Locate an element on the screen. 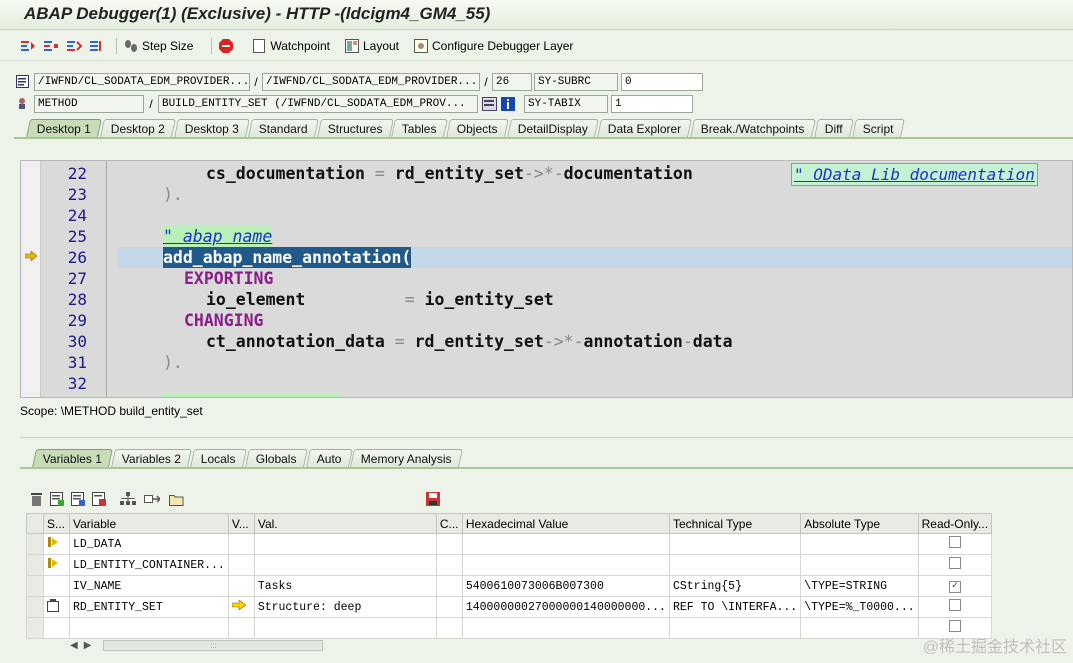  event-type-field: METHOD is located at coordinates (89, 103).